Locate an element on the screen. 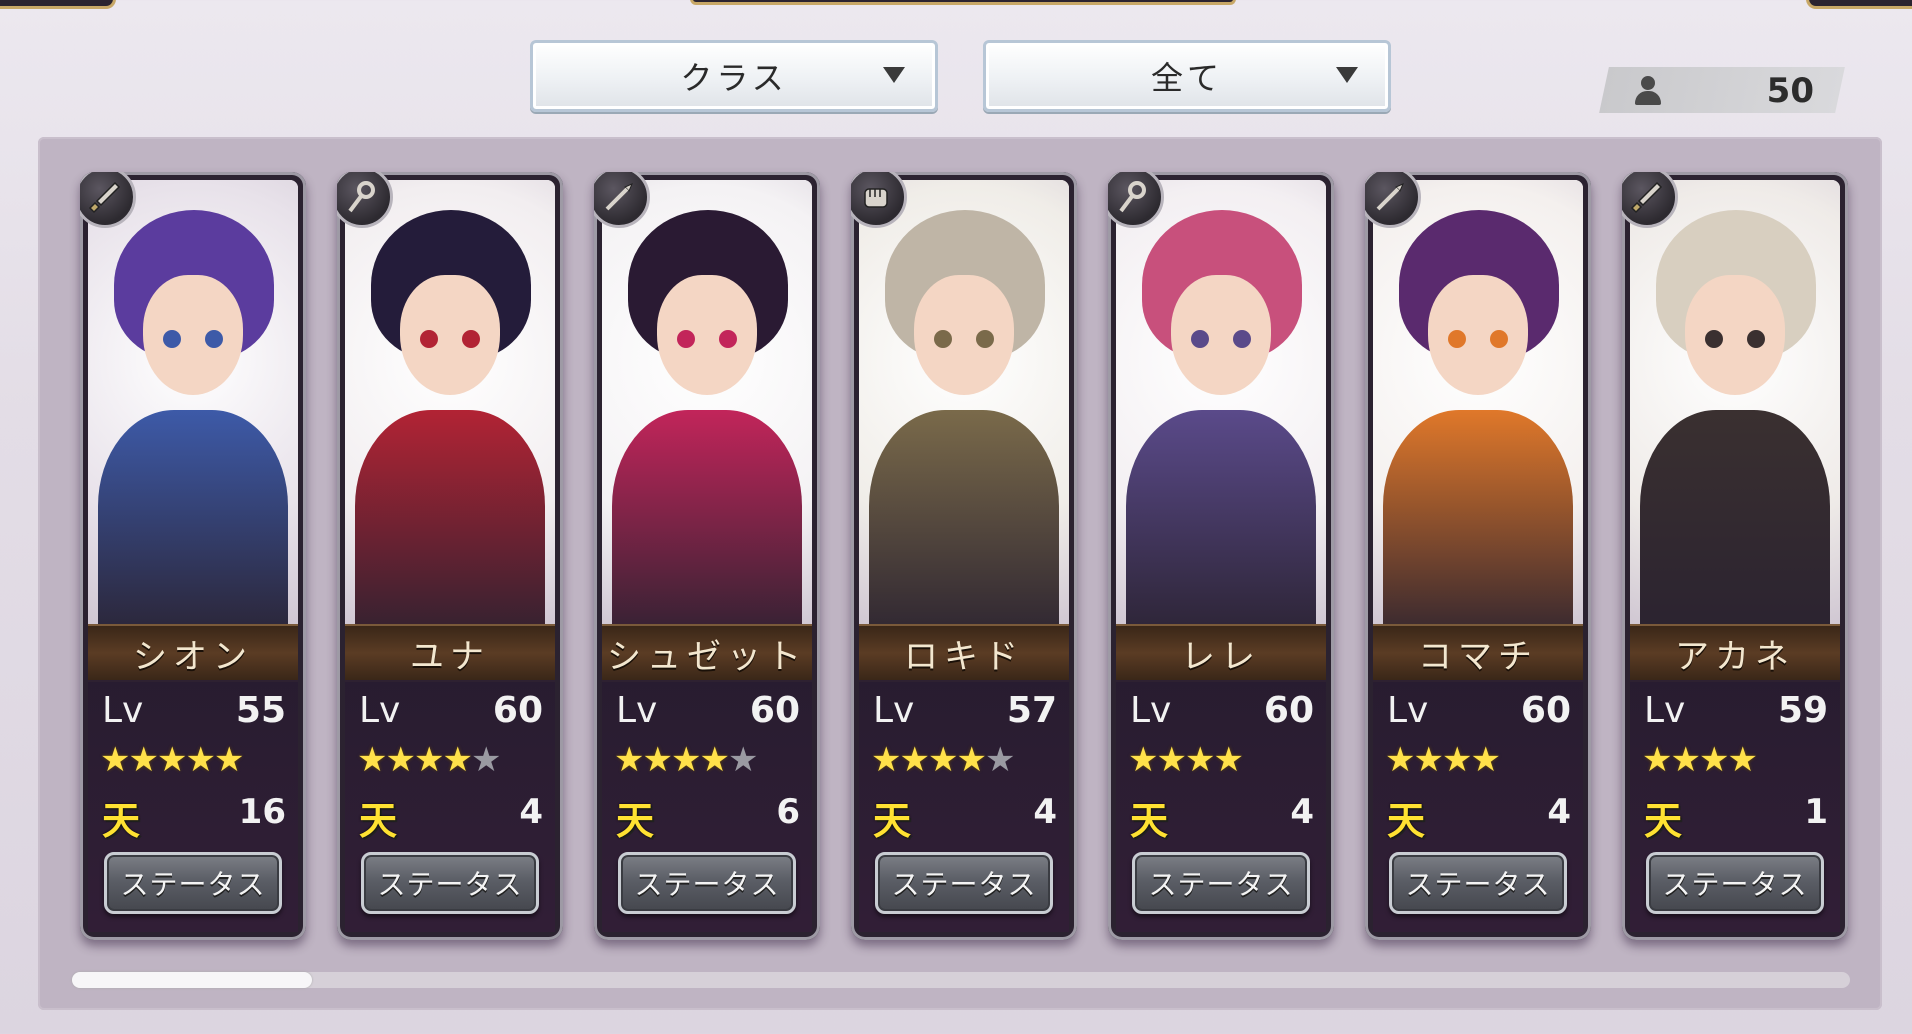 The height and width of the screenshot is (1034, 1912). character-card: シュゼット Lv 60 ★★★★★ 天 6 ステータス is located at coordinates (707, 556).